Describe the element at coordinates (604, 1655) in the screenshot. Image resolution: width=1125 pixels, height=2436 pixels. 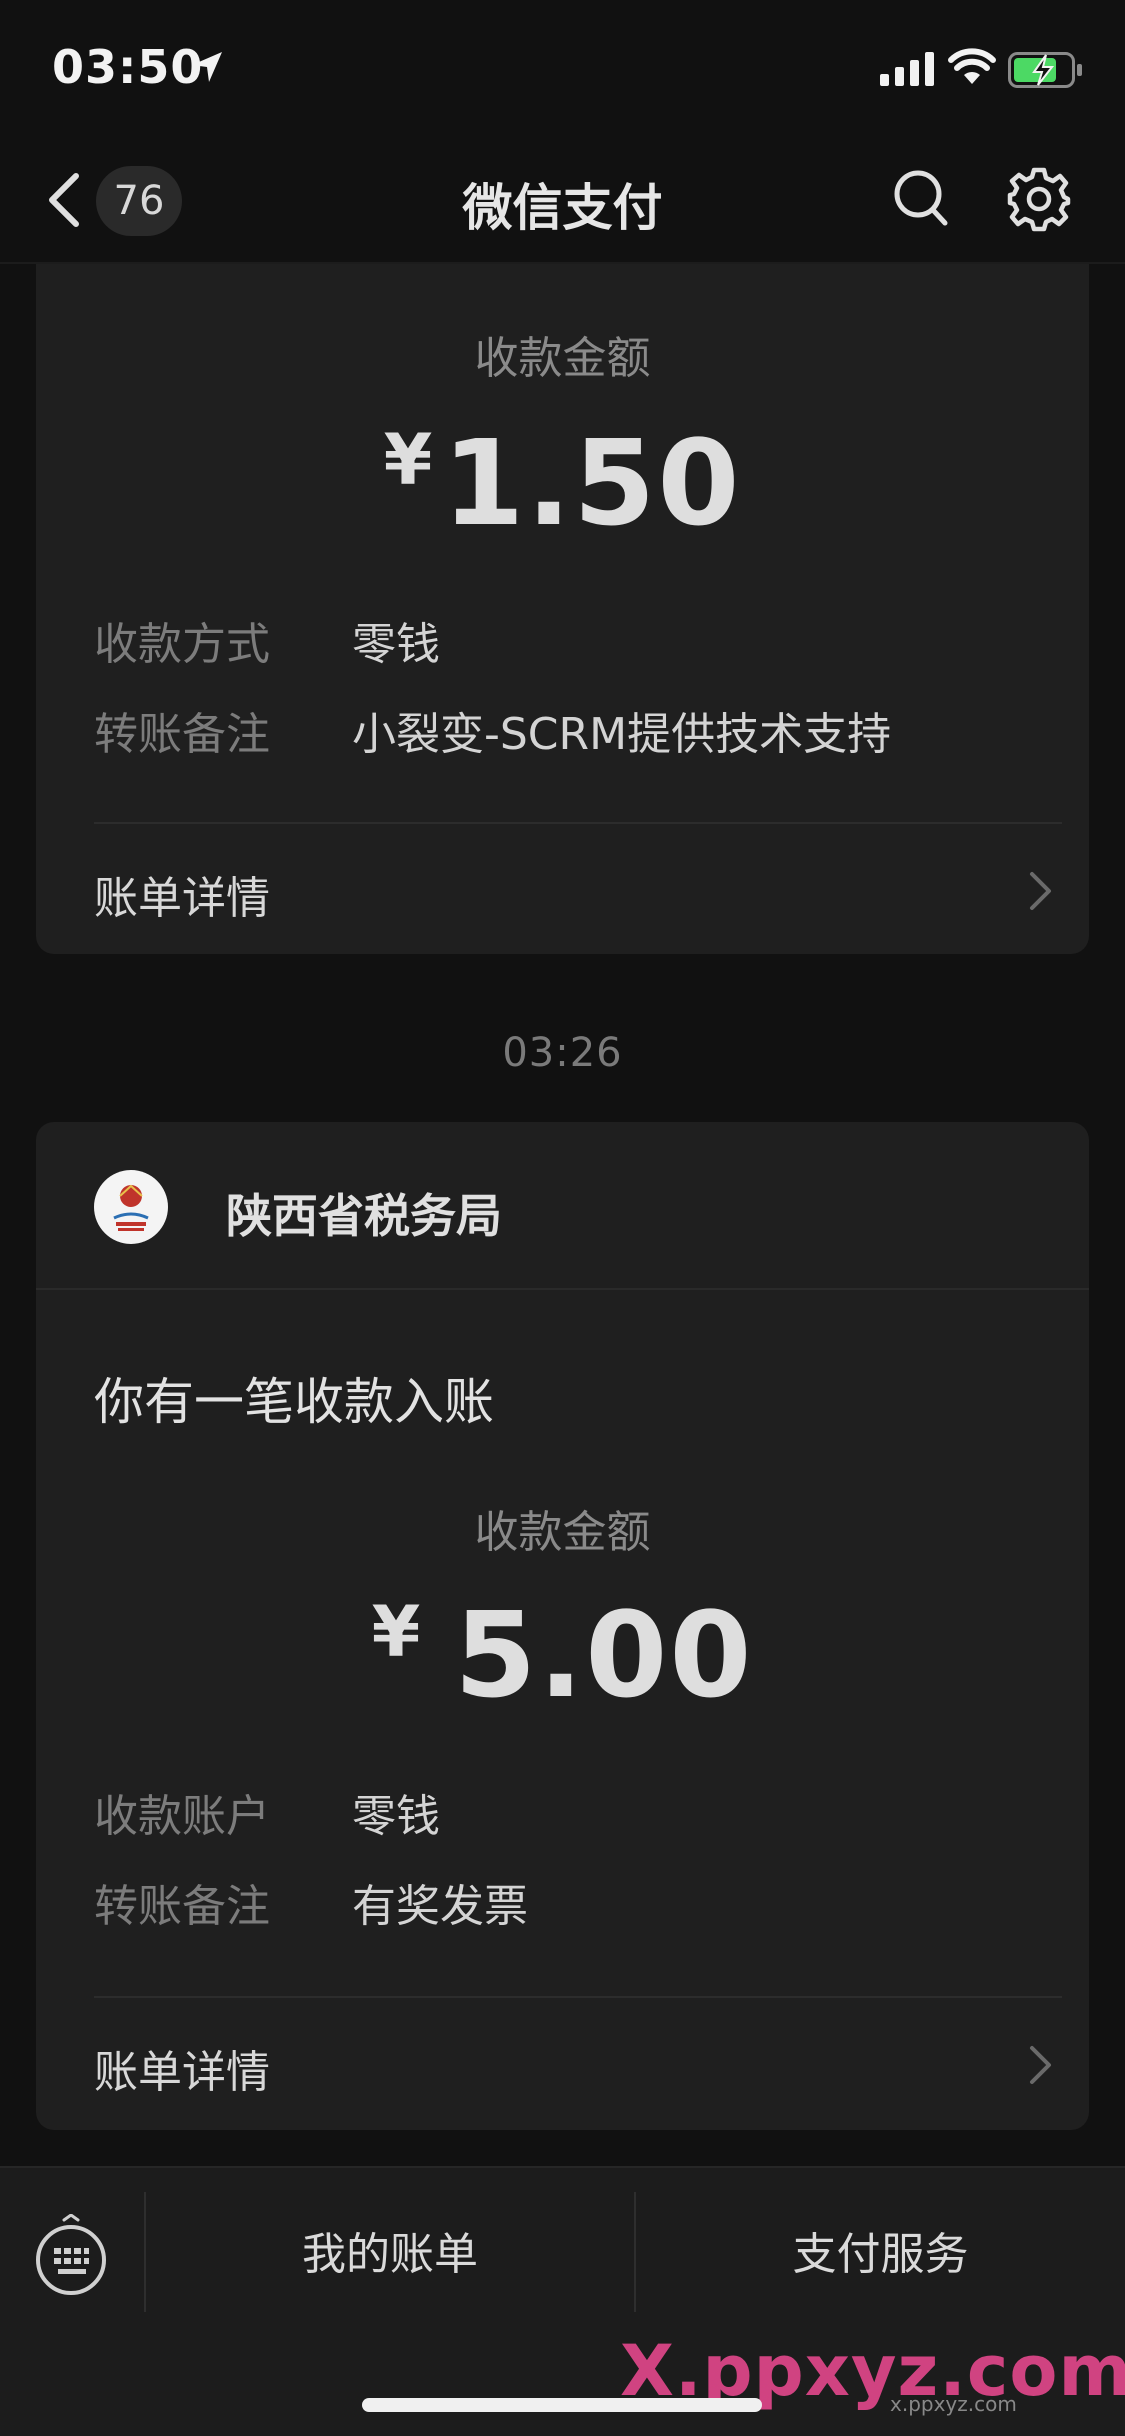
I see `amount-number: 5.00` at that location.